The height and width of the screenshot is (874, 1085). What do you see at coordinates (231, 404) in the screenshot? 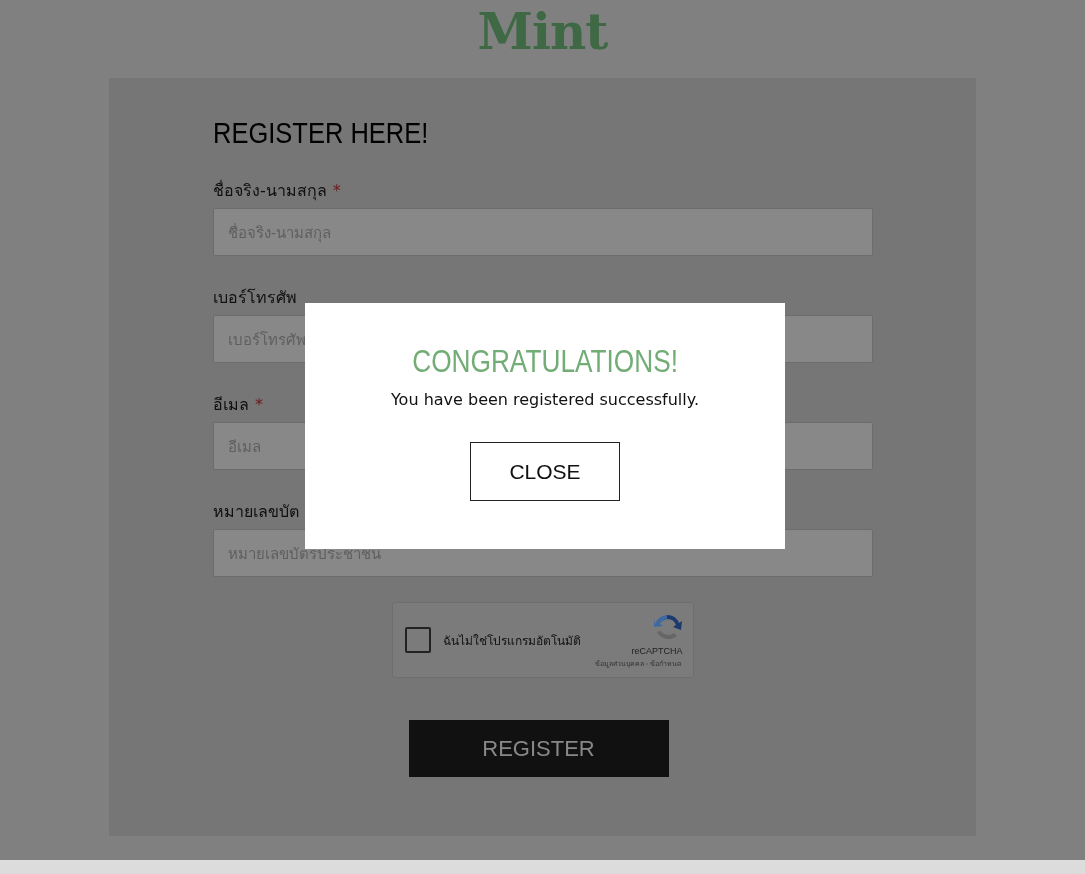
I see `field-label: อีเมล` at bounding box center [231, 404].